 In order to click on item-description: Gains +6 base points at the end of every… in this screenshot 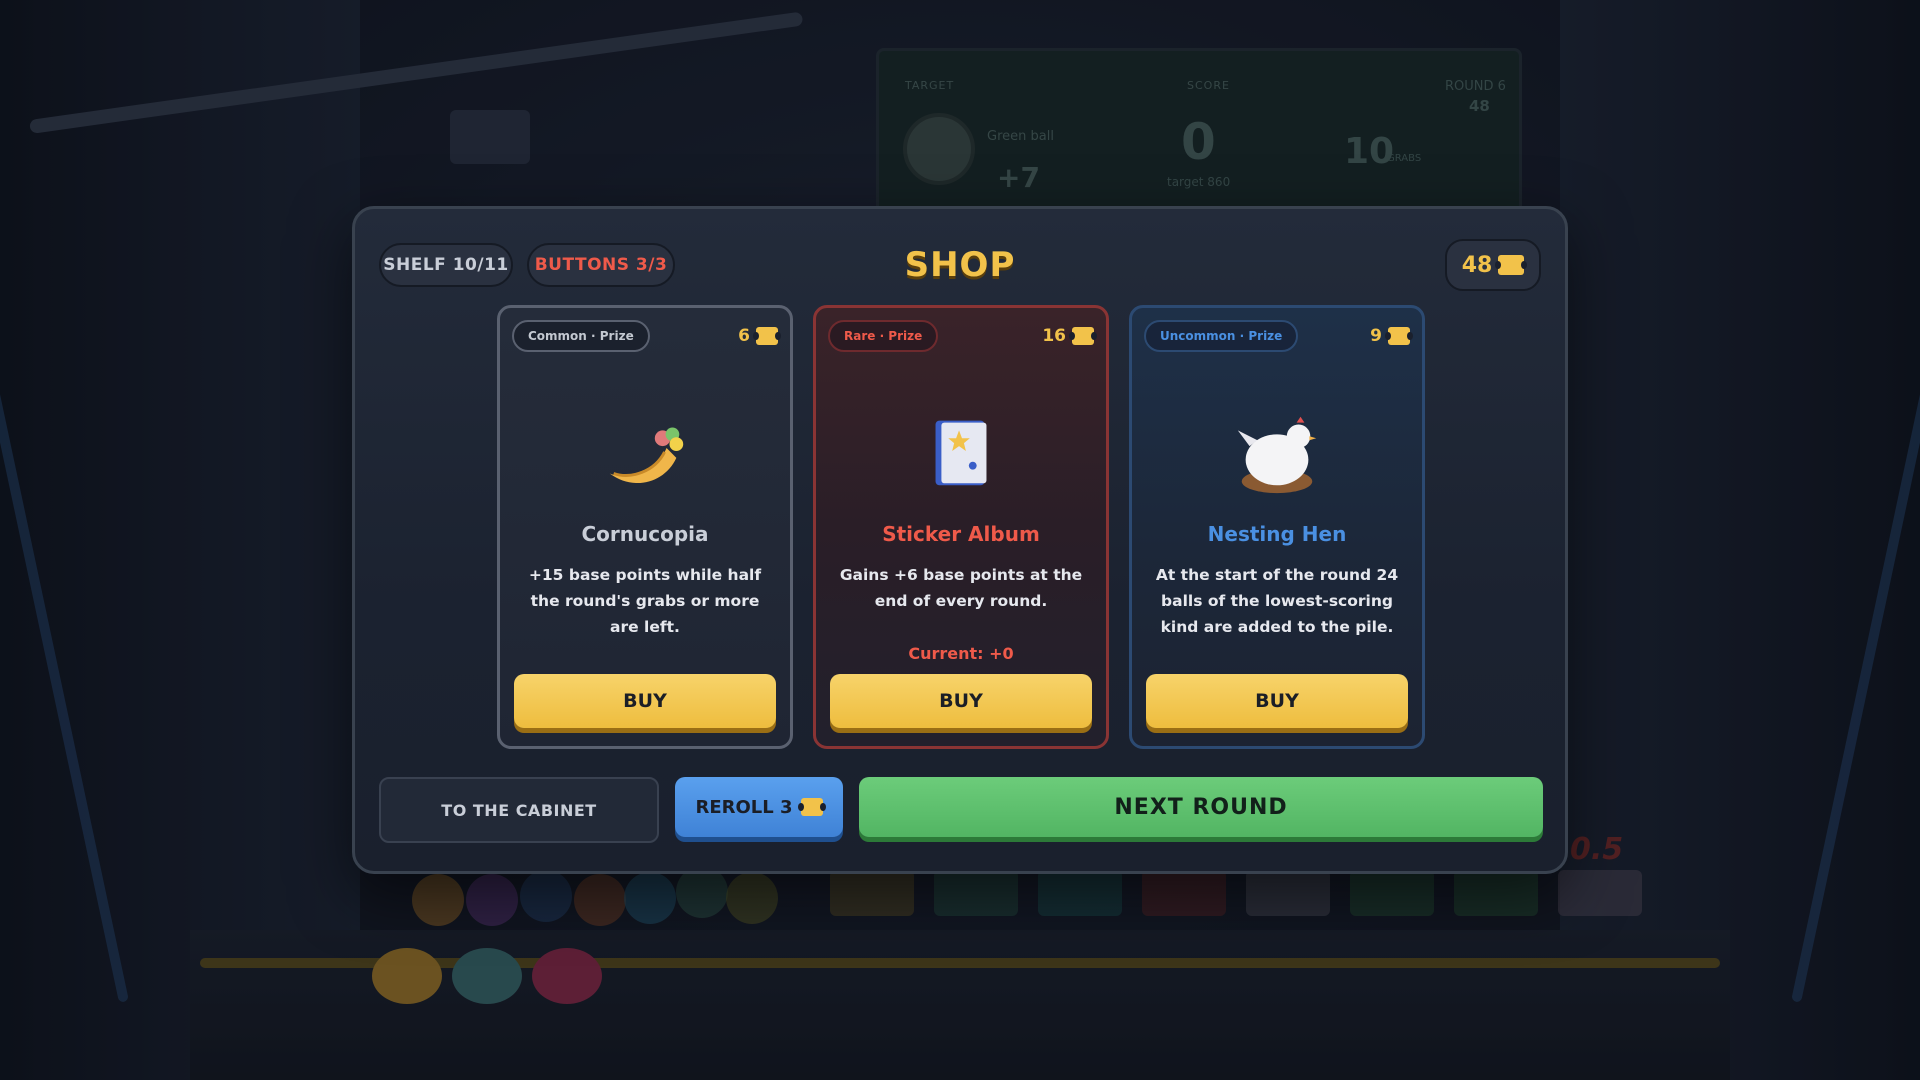, I will do `click(961, 588)`.